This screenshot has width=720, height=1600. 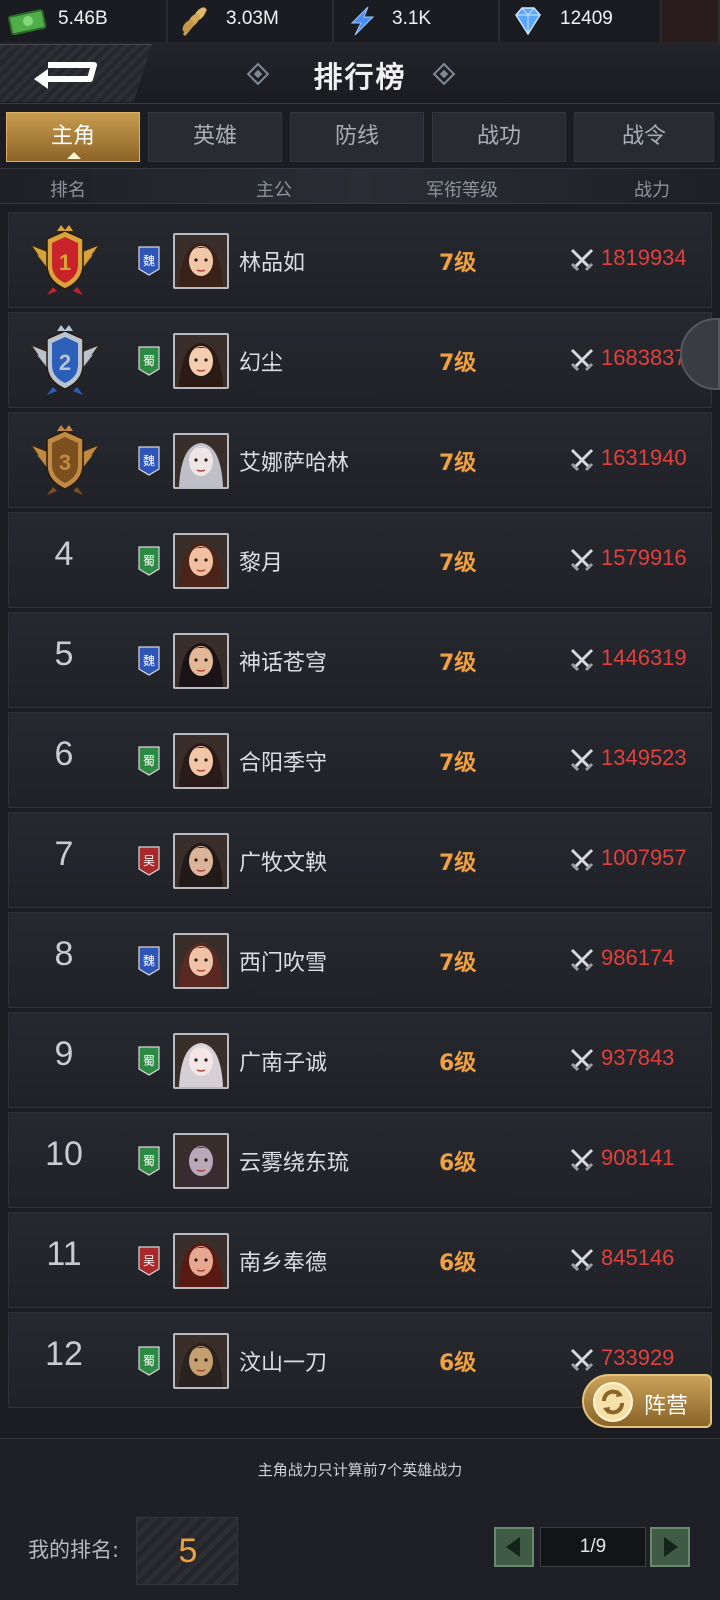 I want to click on table-row: 3 魏 艾娜萨哈林 7级 1631940, so click(x=360, y=460).